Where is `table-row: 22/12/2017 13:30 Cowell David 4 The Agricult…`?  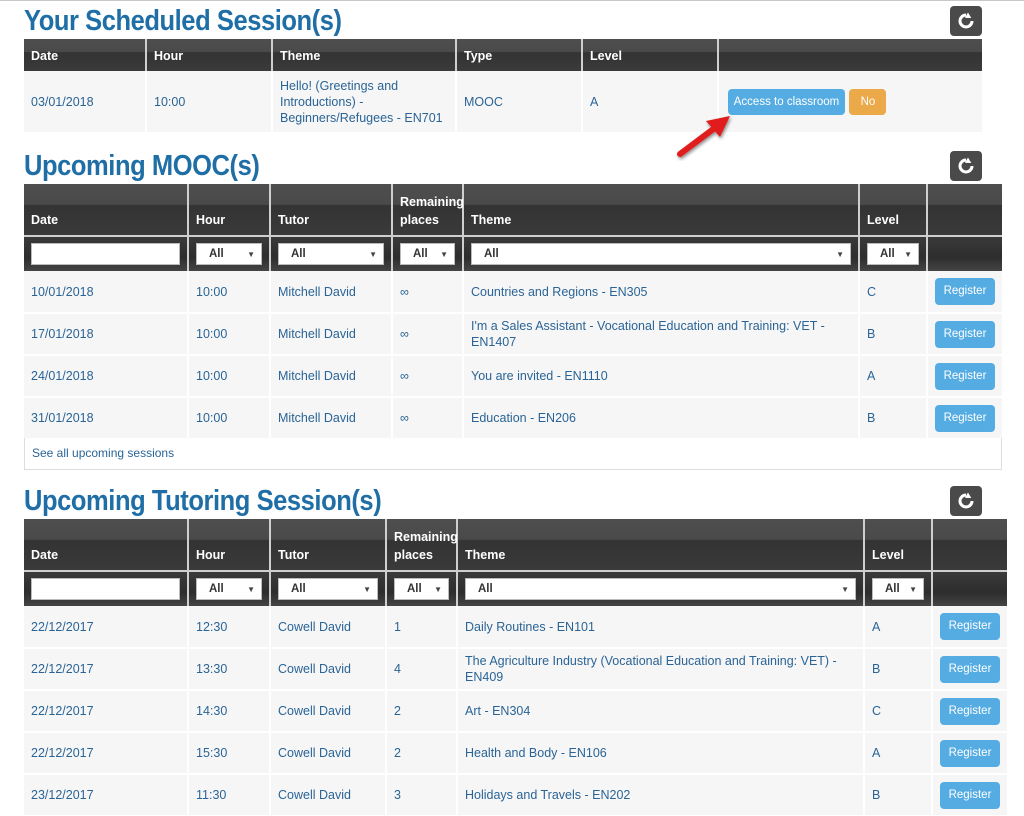 table-row: 22/12/2017 13:30 Cowell David 4 The Agricult… is located at coordinates (515, 669).